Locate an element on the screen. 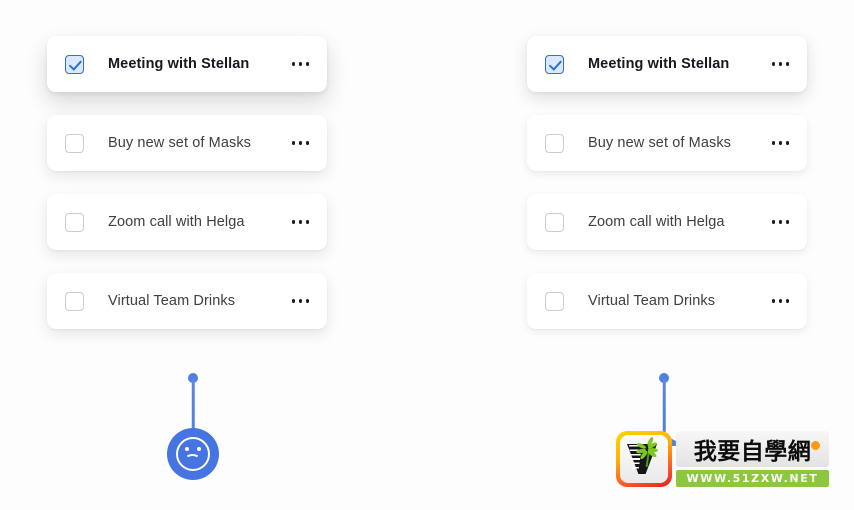 The image size is (854, 510). annotation-pin-left is located at coordinates (193, 428).